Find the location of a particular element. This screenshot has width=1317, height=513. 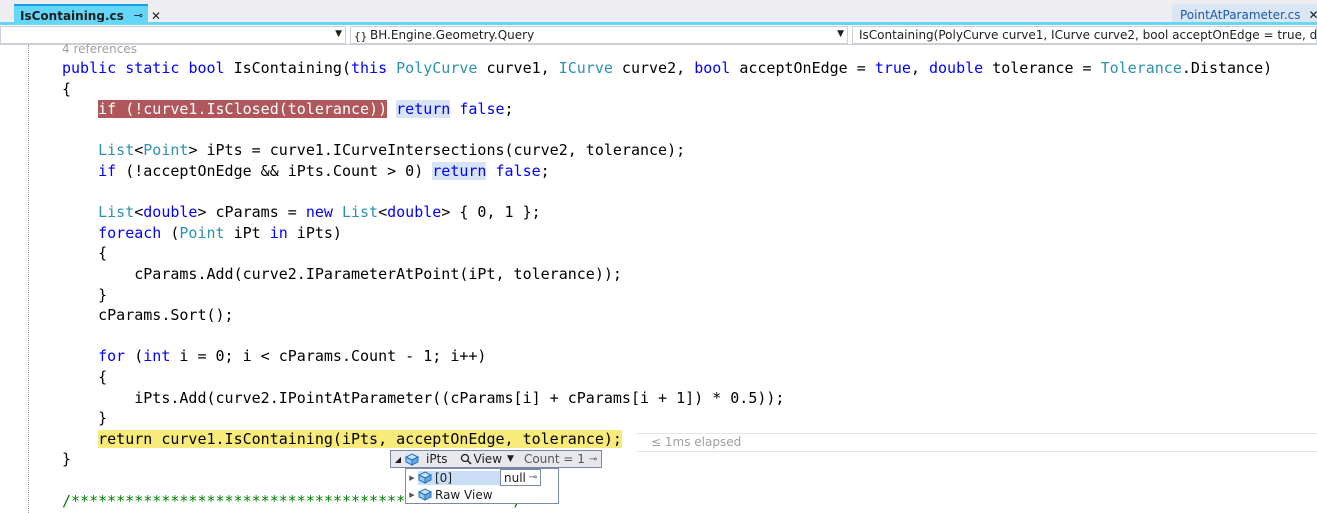

project-dropdown: ▼ is located at coordinates (173, 35).